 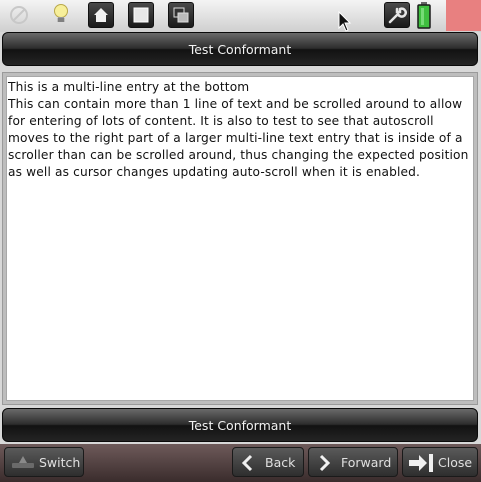 What do you see at coordinates (345, 22) in the screenshot?
I see `mouse-cursor-icon` at bounding box center [345, 22].